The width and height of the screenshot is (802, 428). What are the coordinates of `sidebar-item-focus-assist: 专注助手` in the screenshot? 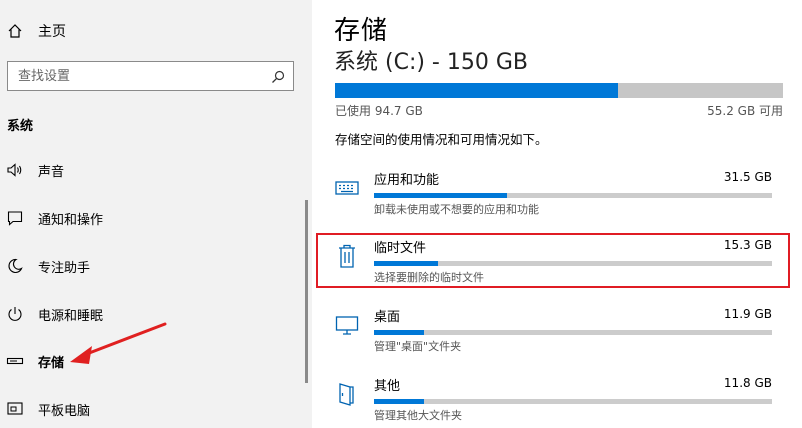 It's located at (150, 266).